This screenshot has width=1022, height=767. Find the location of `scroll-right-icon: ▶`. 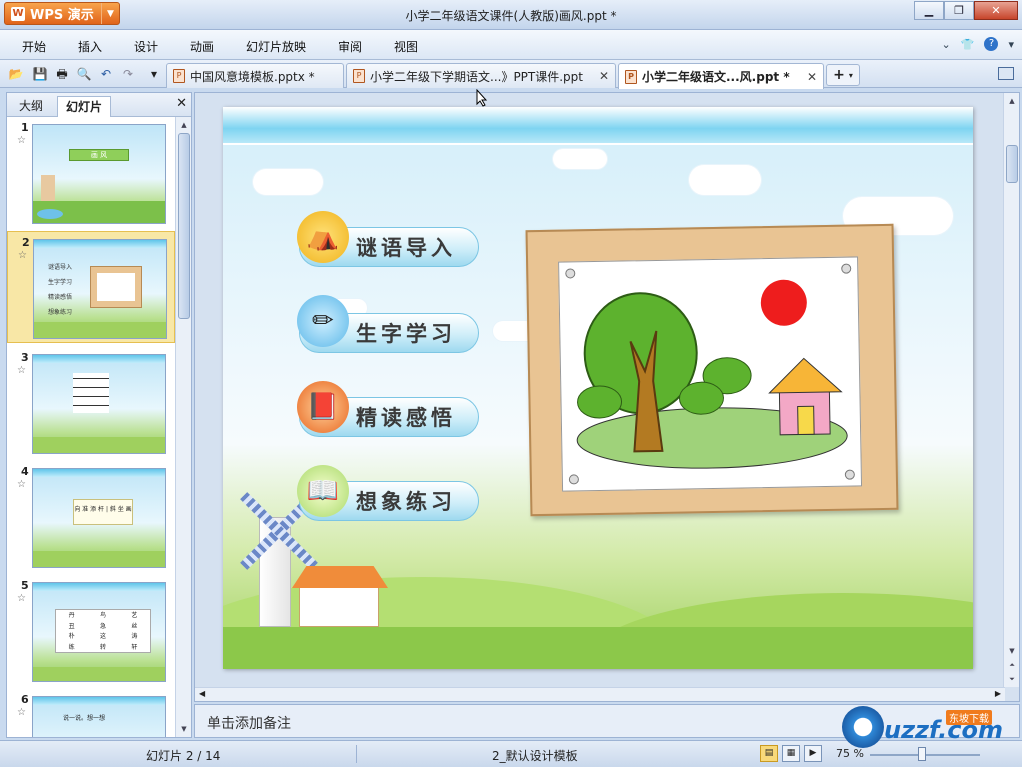

scroll-right-icon: ▶ is located at coordinates (998, 693).